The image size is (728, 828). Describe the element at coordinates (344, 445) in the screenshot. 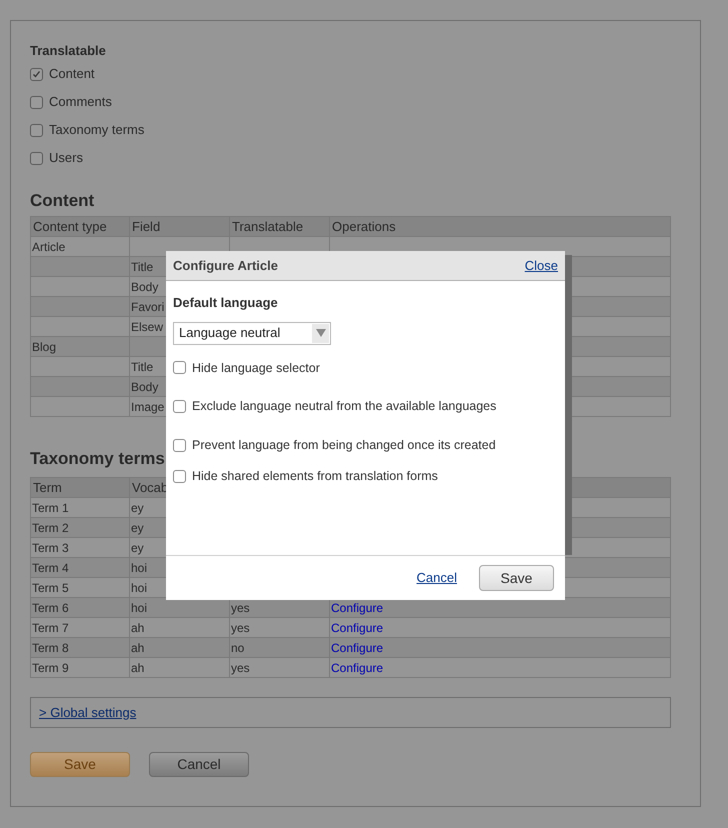

I see `checkbox-label: Prevent language from being changed once its created` at that location.